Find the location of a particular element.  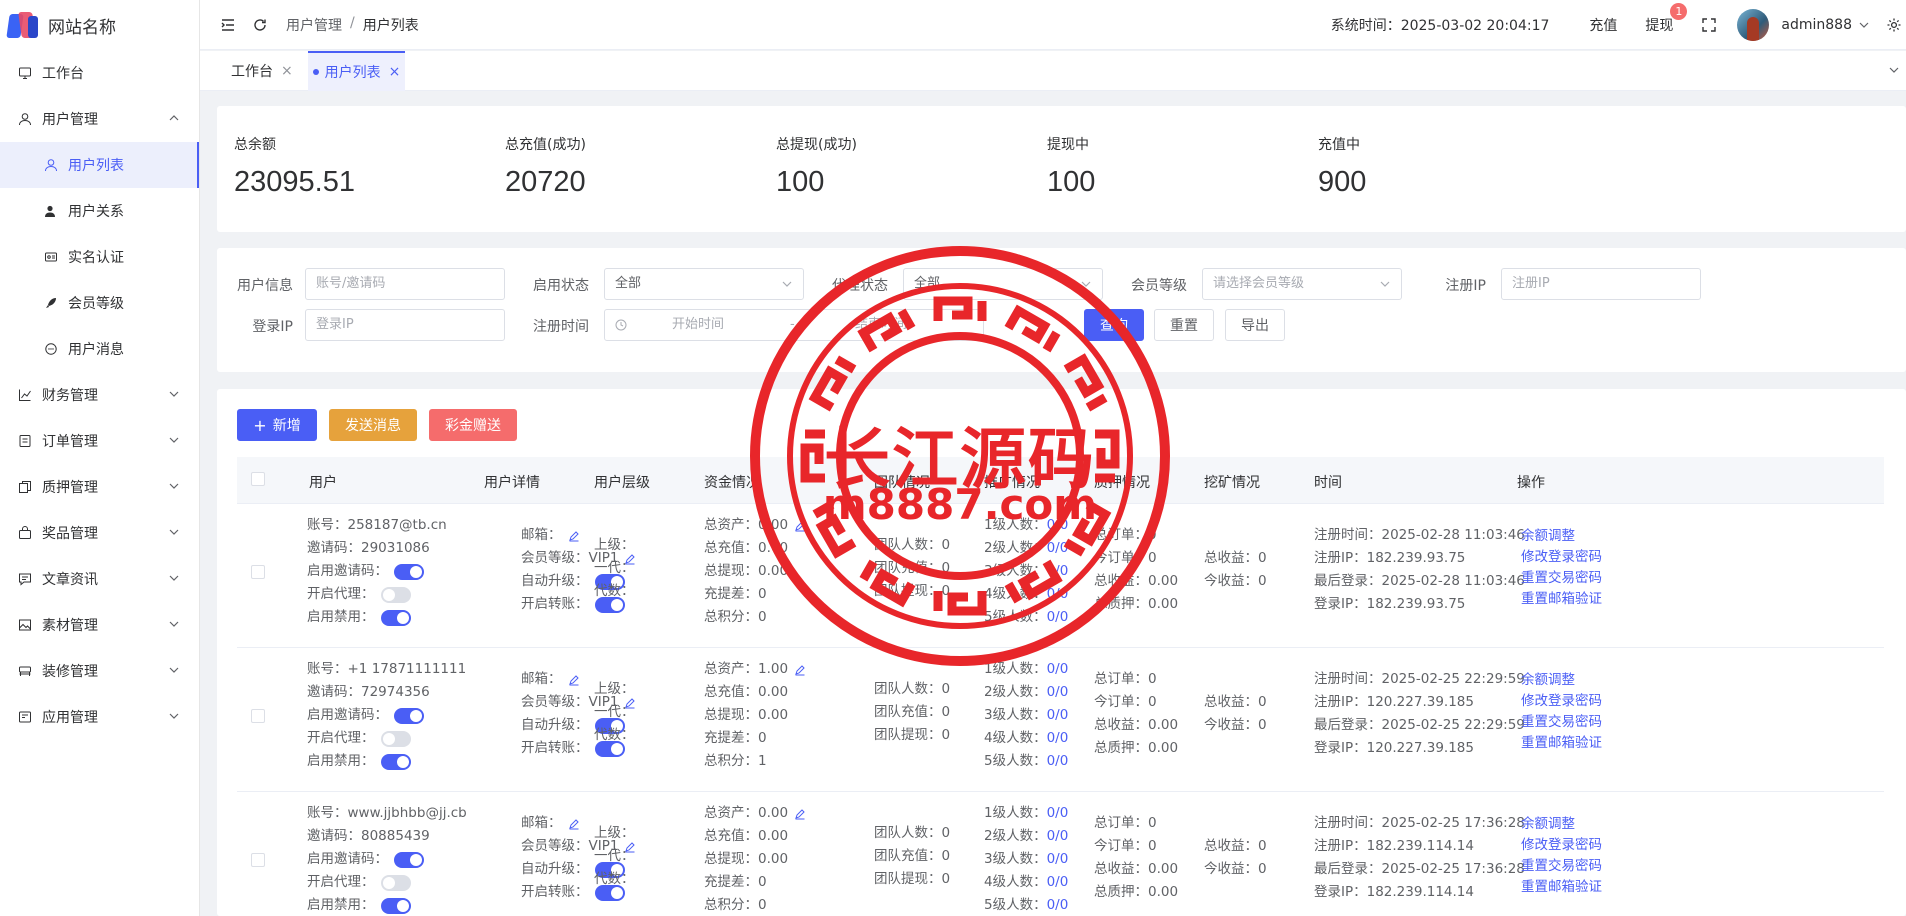

login-ip-input: 登录IP is located at coordinates (405, 325).